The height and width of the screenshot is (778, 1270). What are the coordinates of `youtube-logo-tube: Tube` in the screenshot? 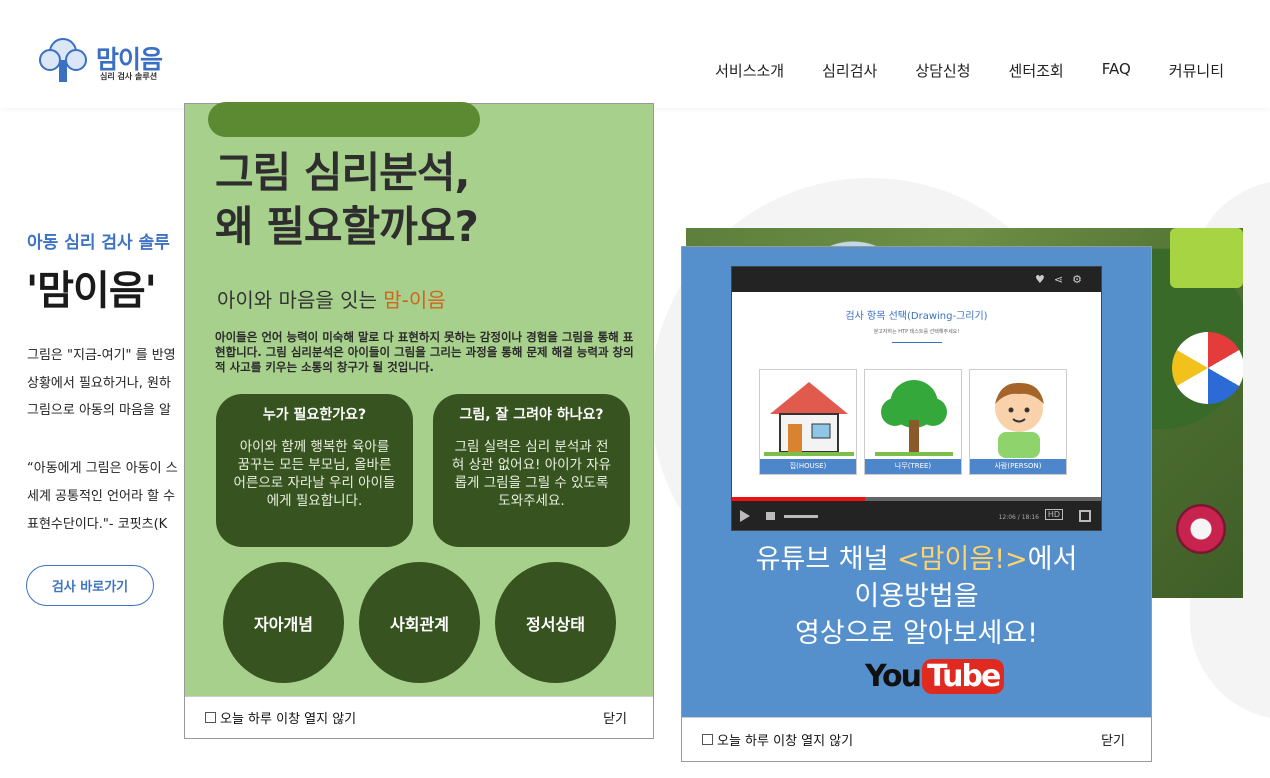 It's located at (963, 676).